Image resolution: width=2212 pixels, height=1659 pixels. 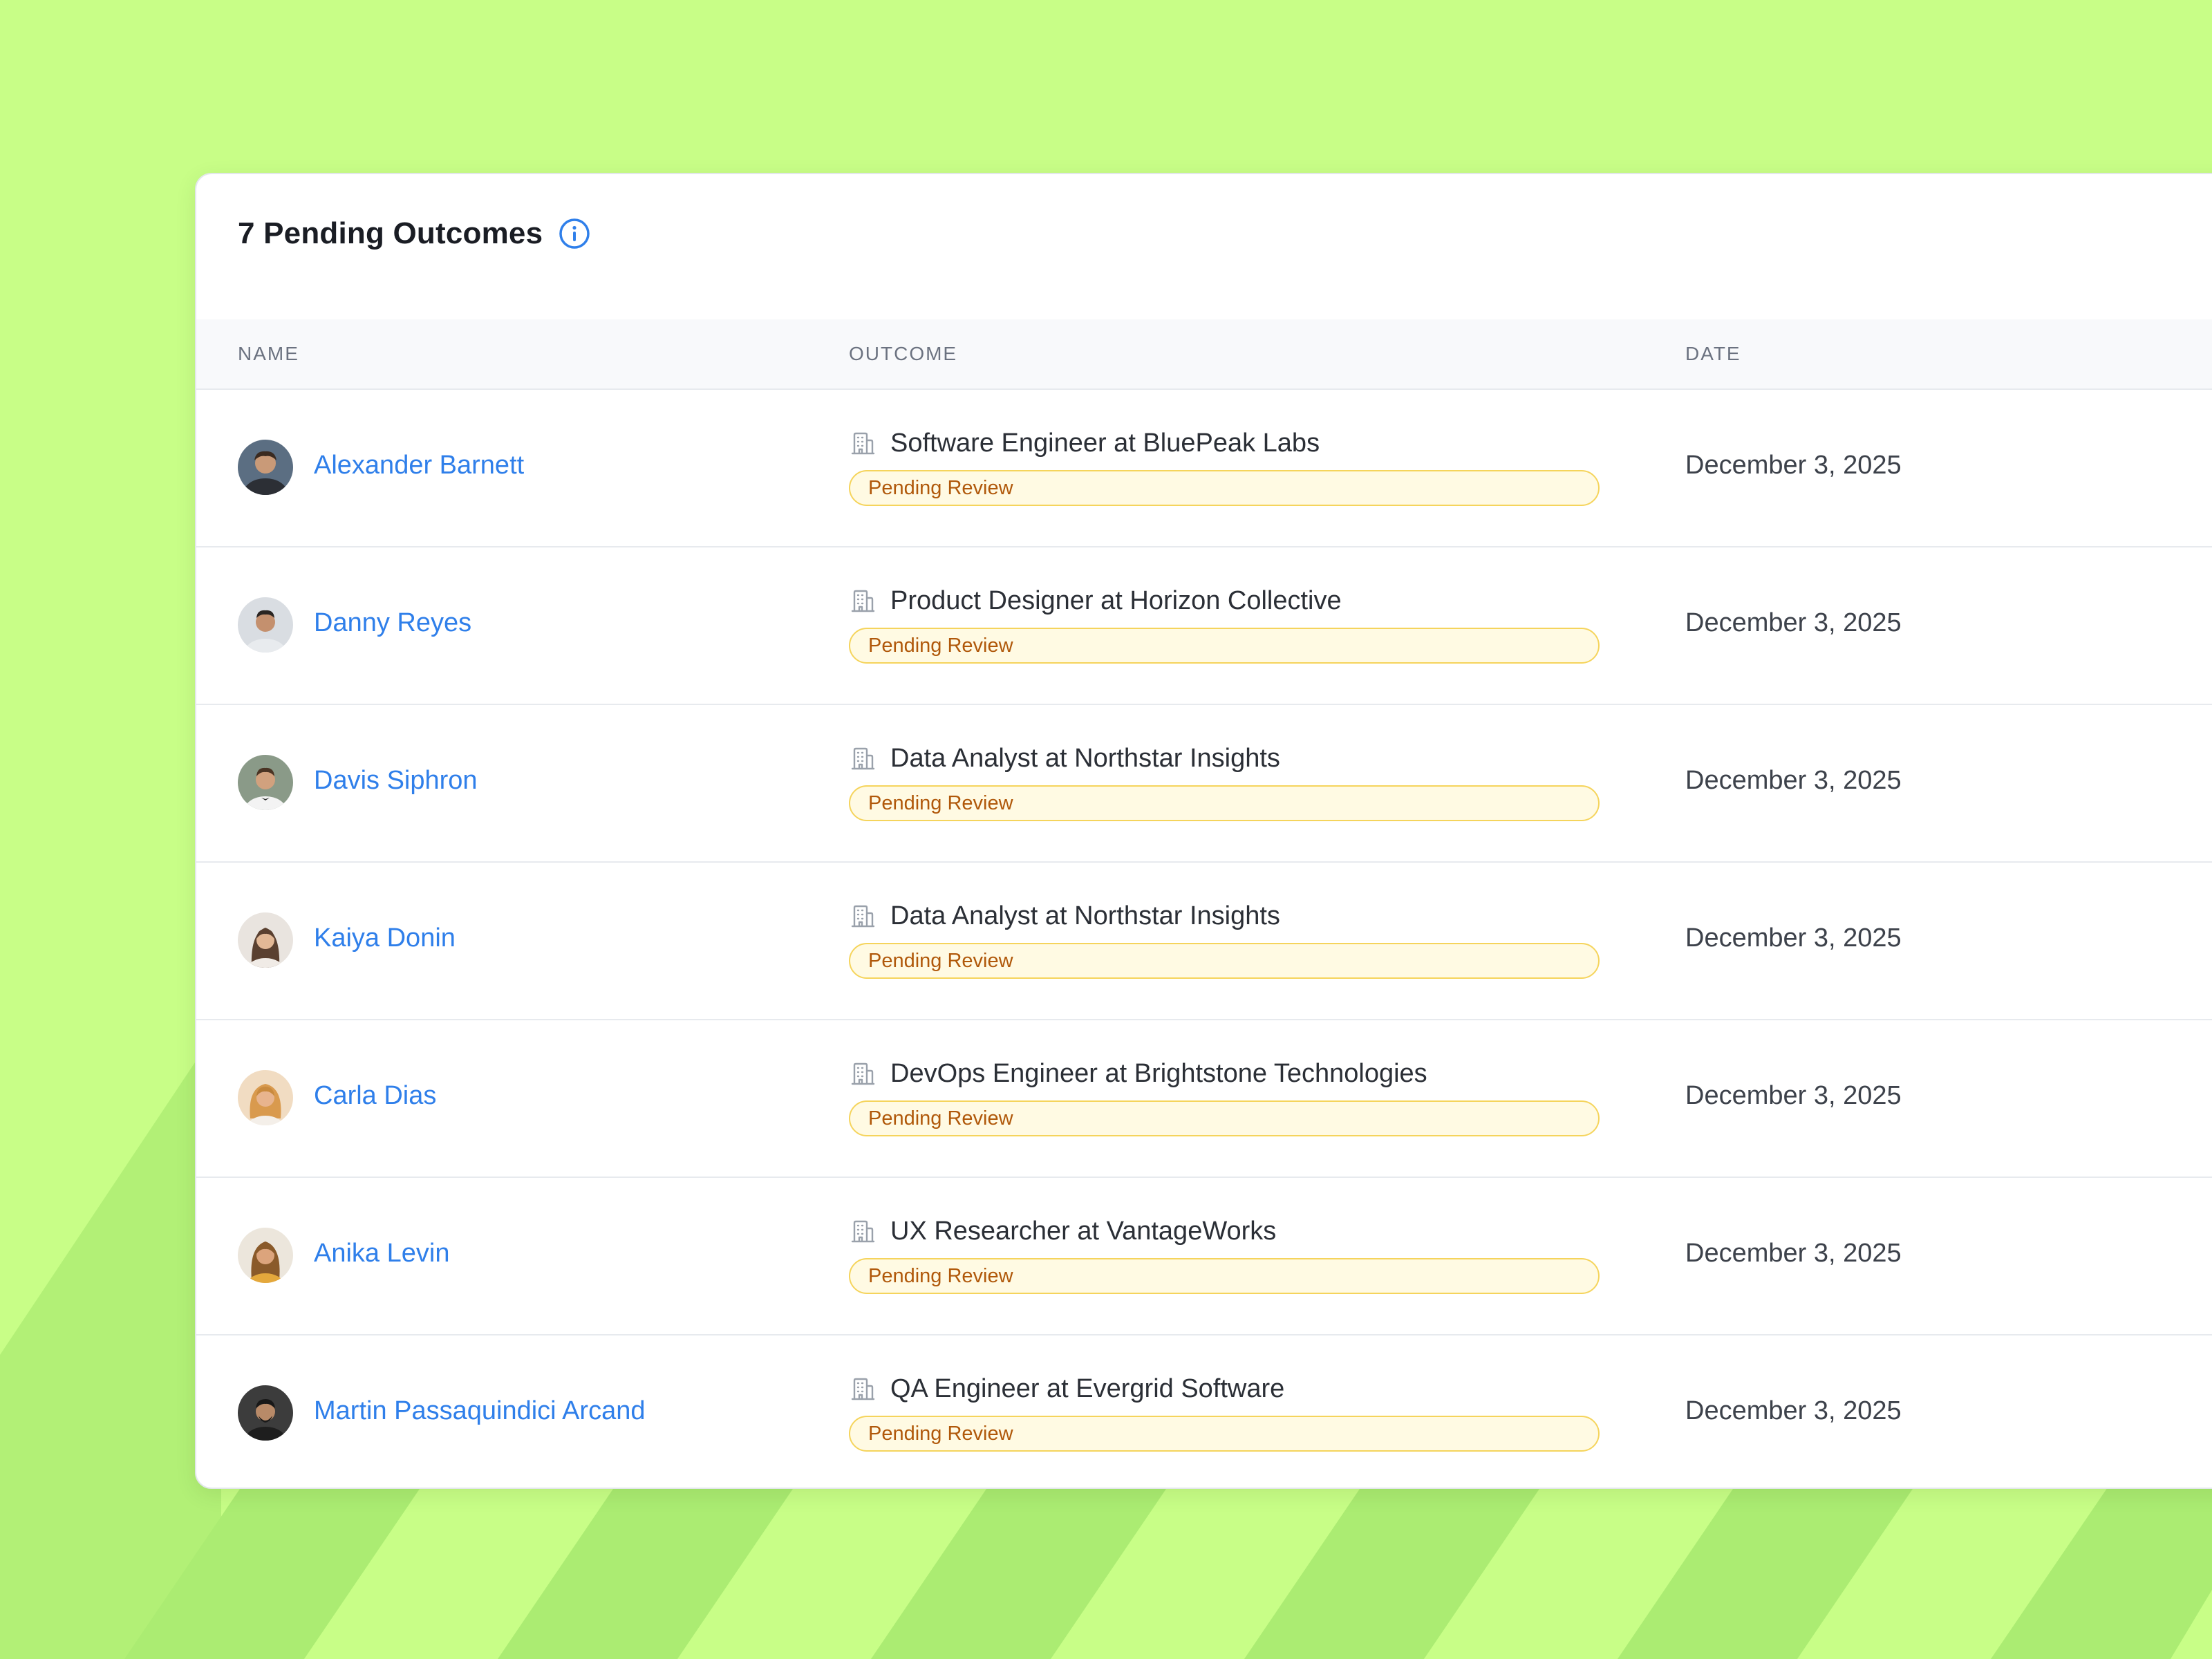 I want to click on column-header-name: NAME, so click(x=268, y=354).